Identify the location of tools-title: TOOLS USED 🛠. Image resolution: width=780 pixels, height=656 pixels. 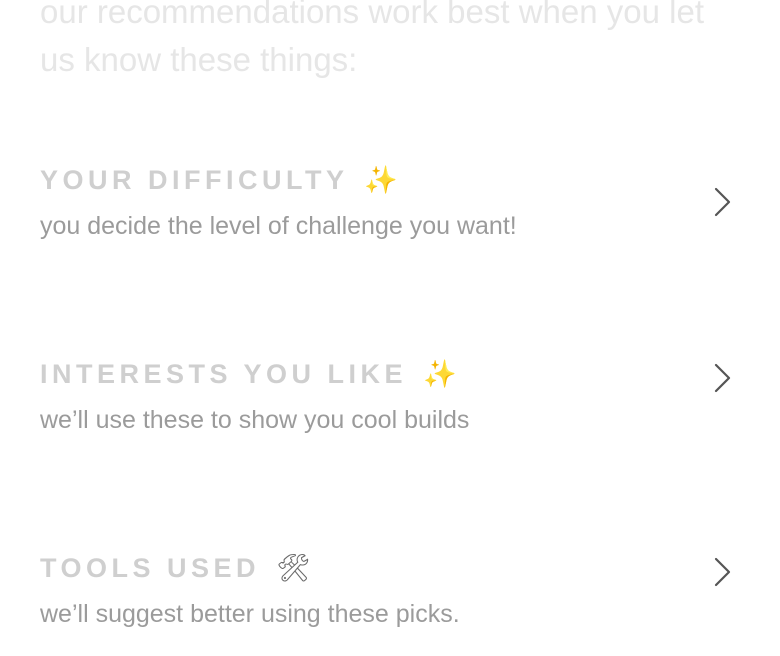
(175, 568).